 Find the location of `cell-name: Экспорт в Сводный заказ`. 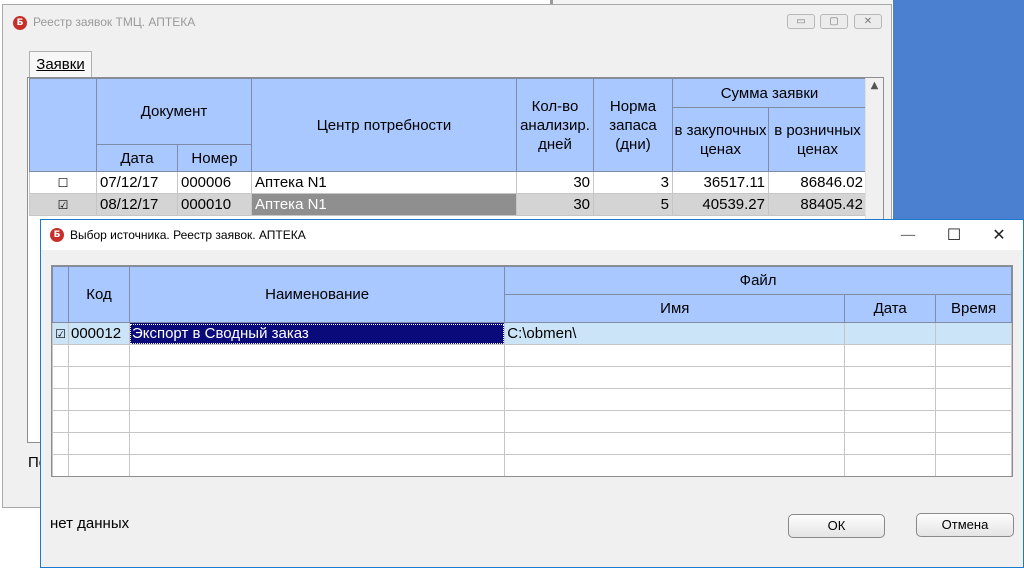

cell-name: Экспорт в Сводный заказ is located at coordinates (317, 333).